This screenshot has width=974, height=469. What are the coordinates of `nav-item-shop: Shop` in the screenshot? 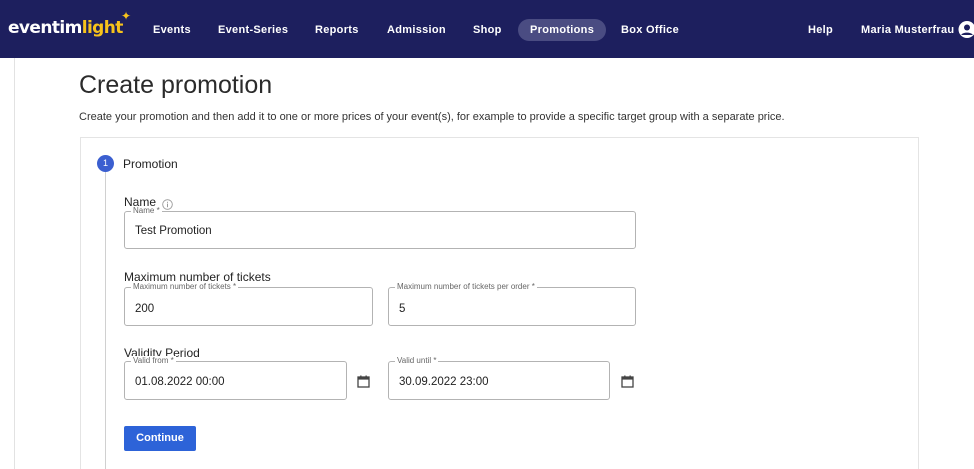 It's located at (487, 30).